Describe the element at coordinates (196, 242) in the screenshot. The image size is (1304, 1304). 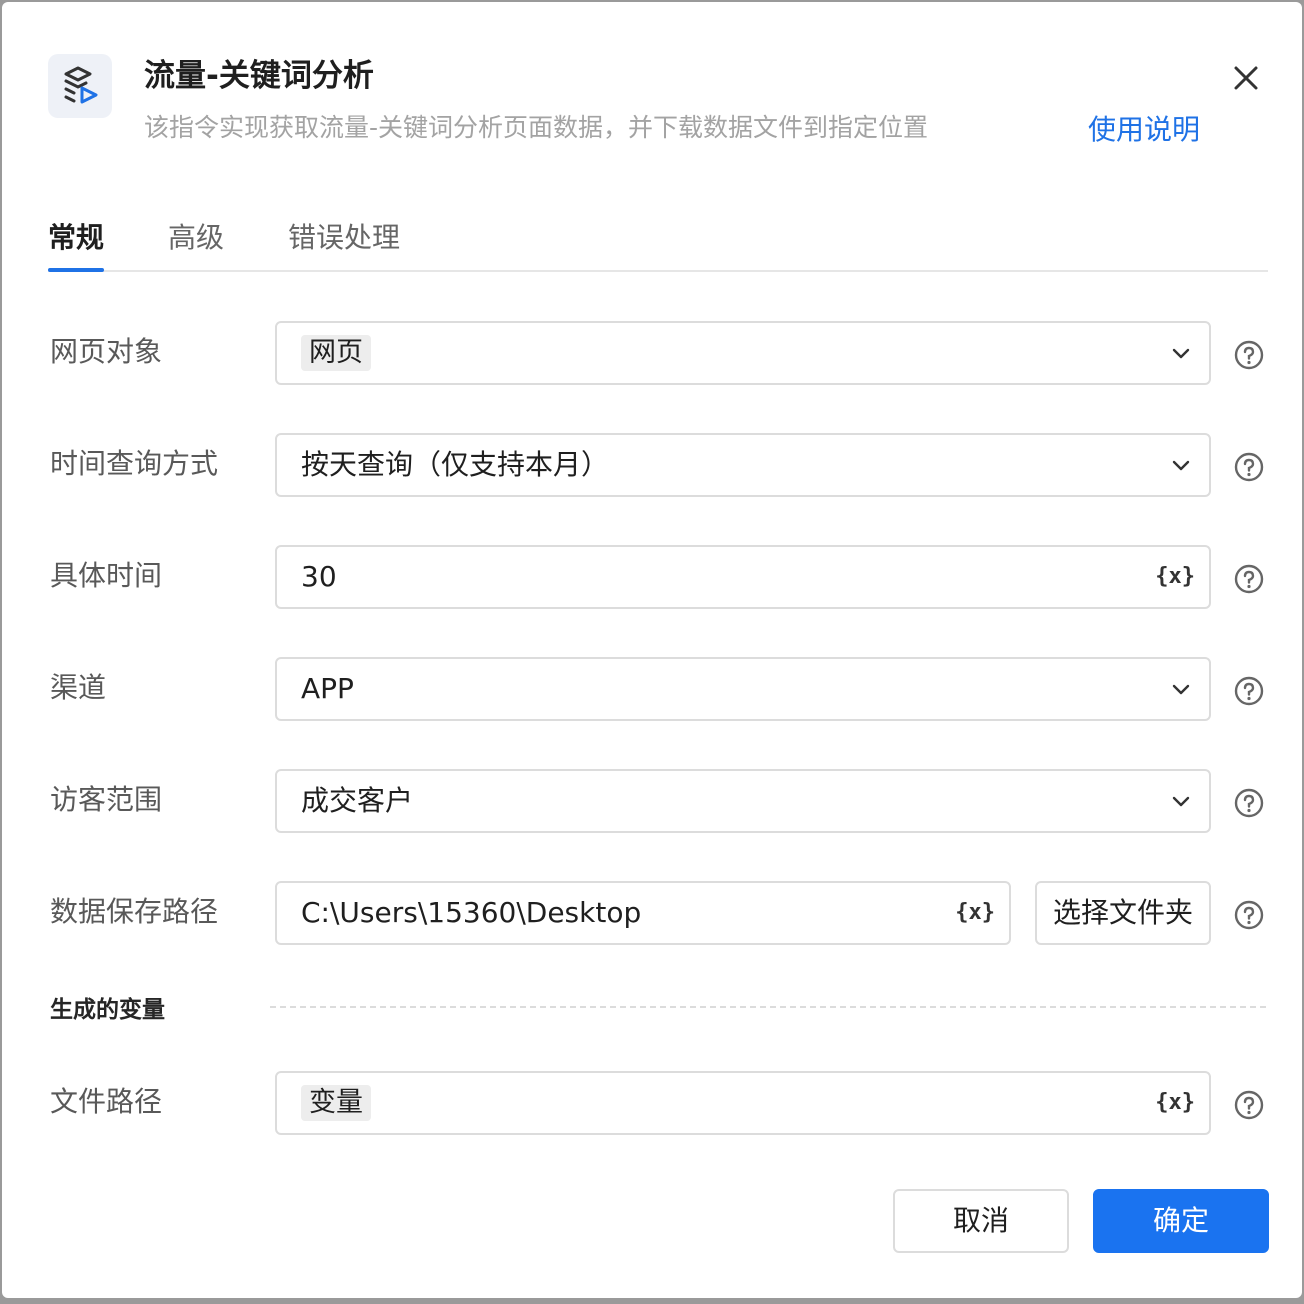
I see `tab-advanced: 高级` at that location.